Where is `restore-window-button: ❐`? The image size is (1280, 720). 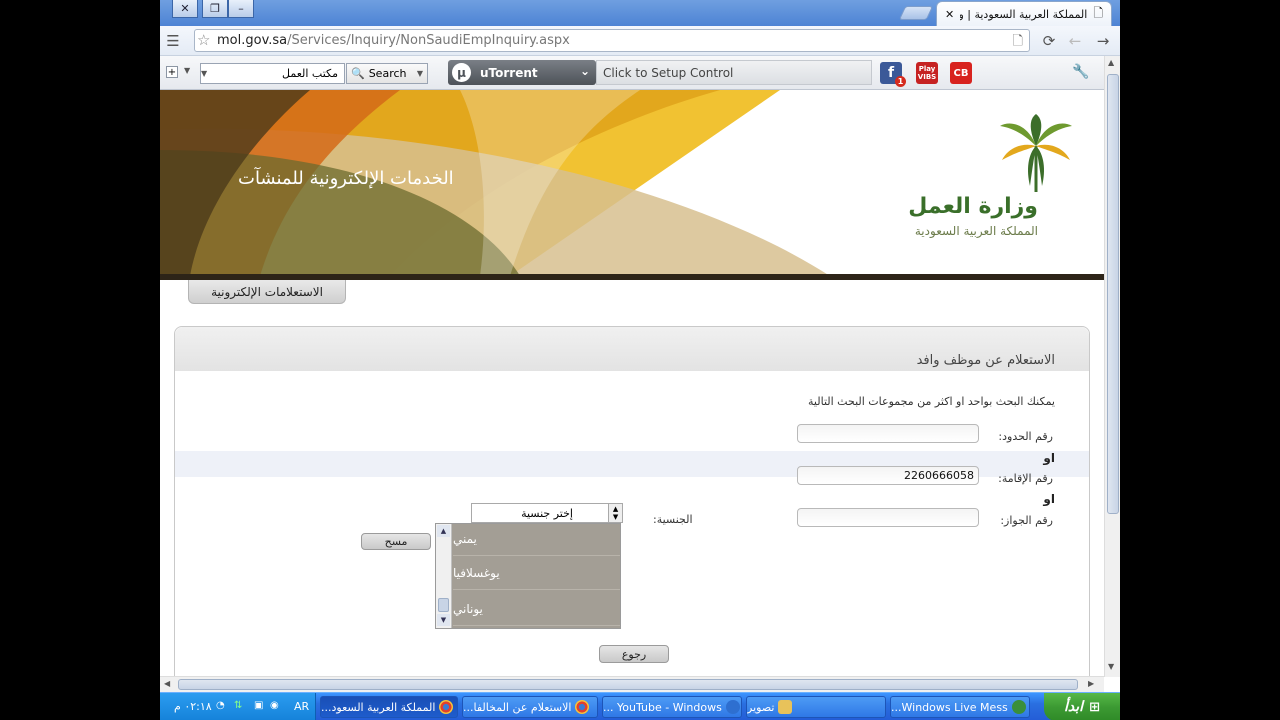
restore-window-button: ❐ is located at coordinates (215, 9).